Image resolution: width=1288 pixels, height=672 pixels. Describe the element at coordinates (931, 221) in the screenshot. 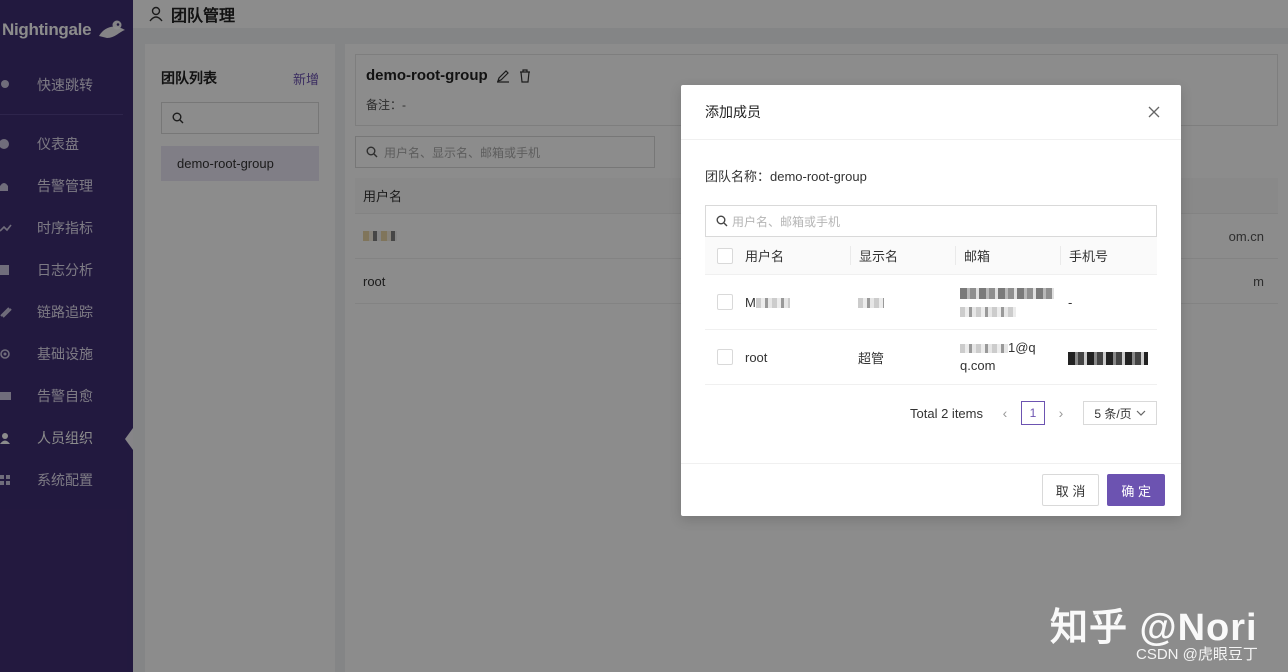

I see `user-search-input: 用户名、邮箱或手机` at that location.